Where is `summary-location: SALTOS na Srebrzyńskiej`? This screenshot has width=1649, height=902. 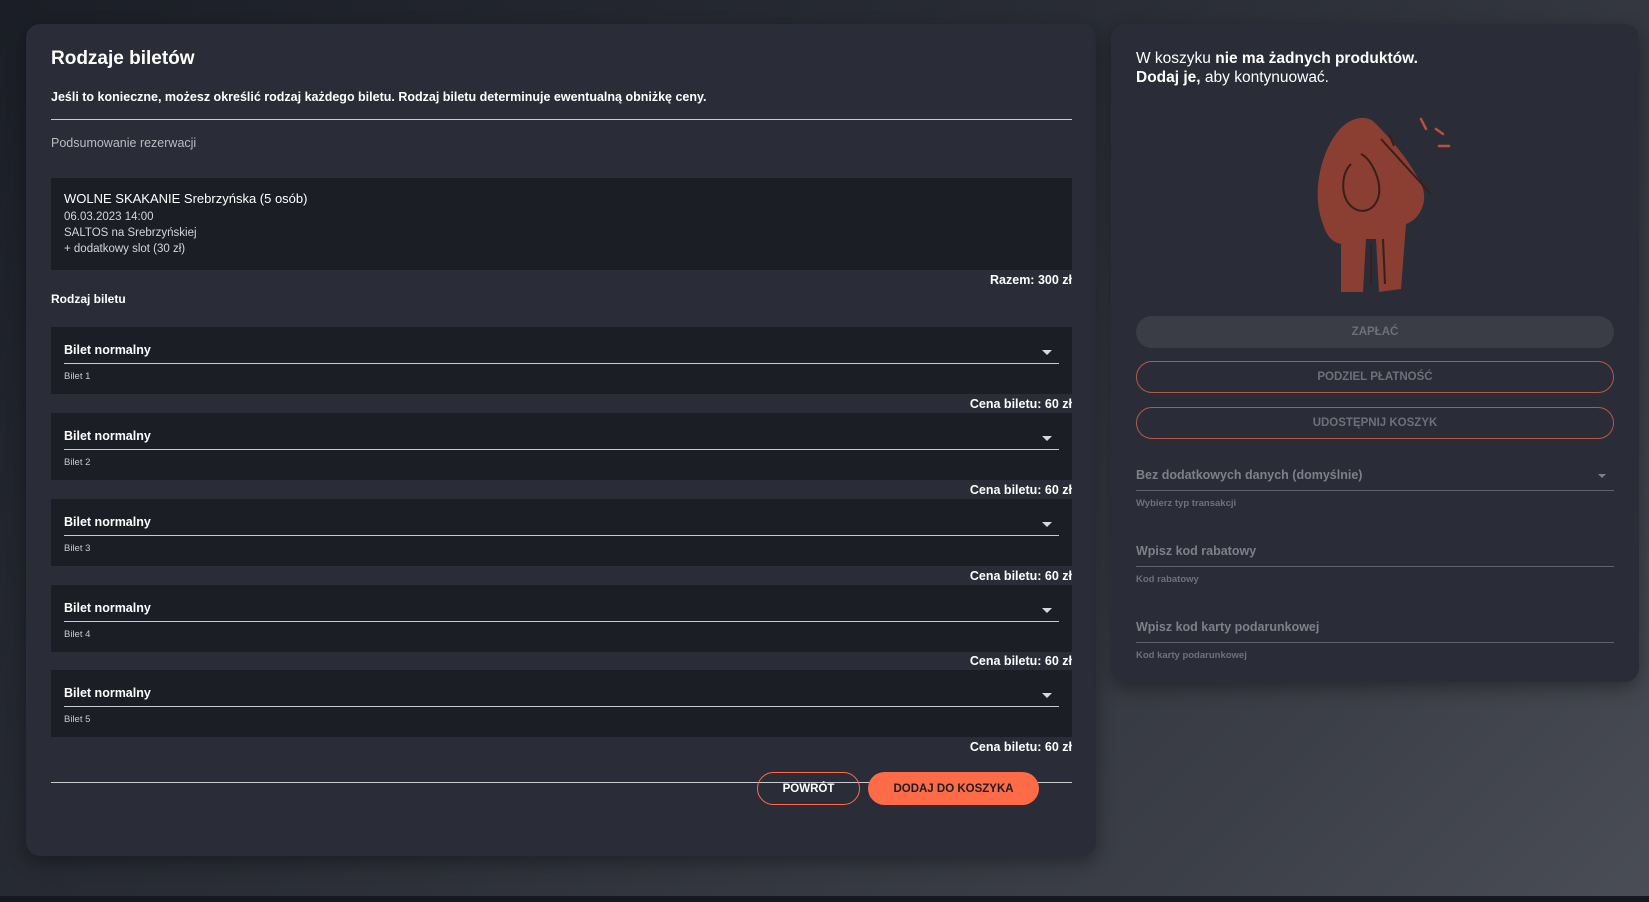 summary-location: SALTOS na Srebrzyńskiej is located at coordinates (130, 233).